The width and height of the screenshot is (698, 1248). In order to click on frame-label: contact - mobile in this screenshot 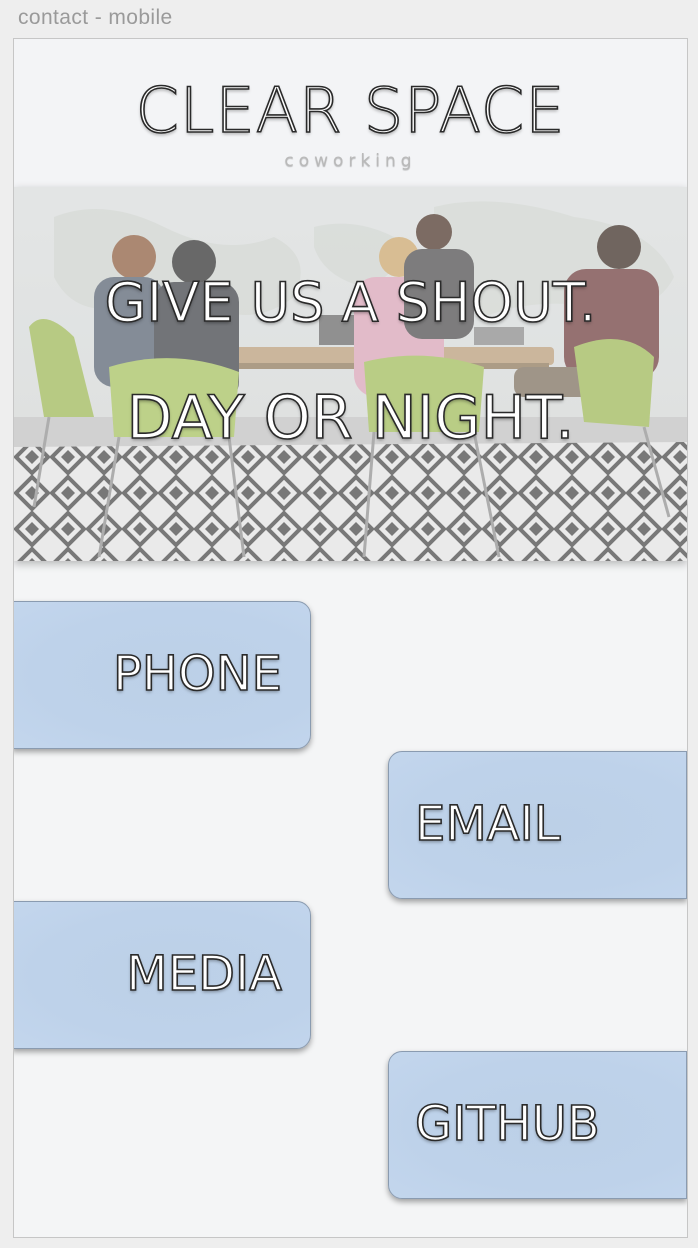, I will do `click(95, 17)`.